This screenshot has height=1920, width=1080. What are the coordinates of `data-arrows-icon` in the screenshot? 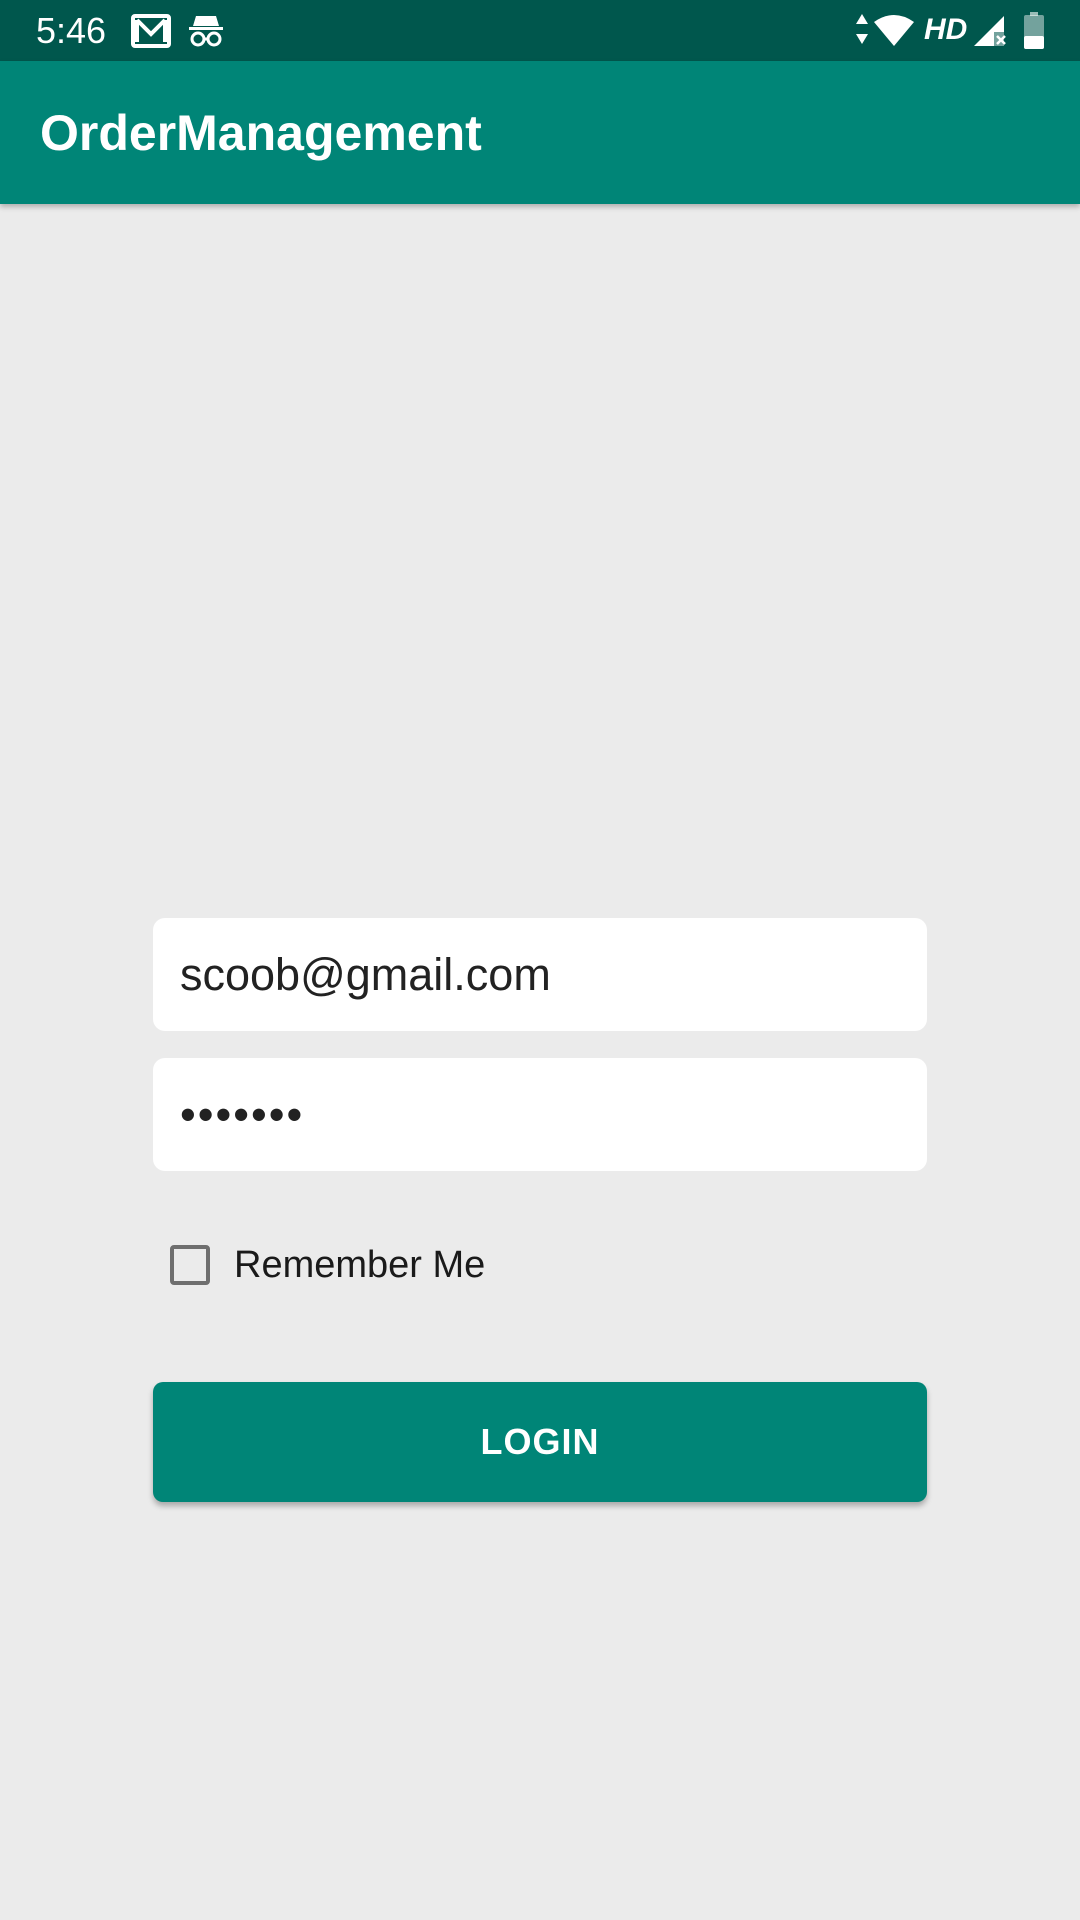 It's located at (862, 29).